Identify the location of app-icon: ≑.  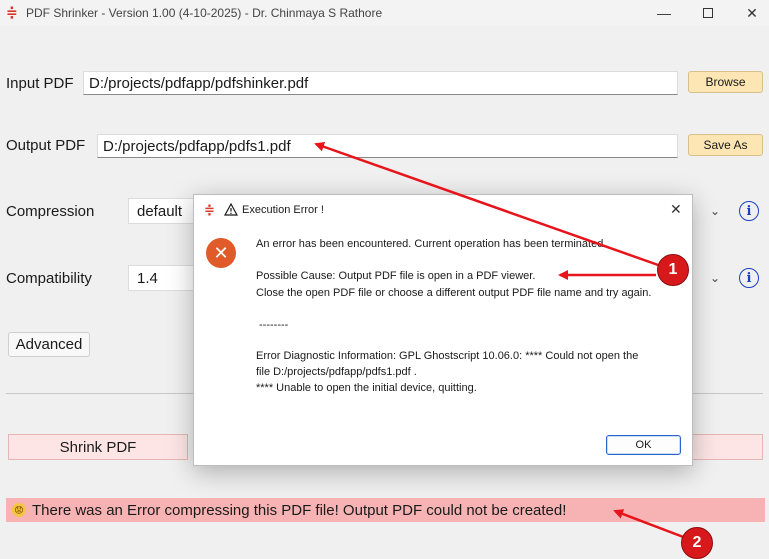
(12, 12).